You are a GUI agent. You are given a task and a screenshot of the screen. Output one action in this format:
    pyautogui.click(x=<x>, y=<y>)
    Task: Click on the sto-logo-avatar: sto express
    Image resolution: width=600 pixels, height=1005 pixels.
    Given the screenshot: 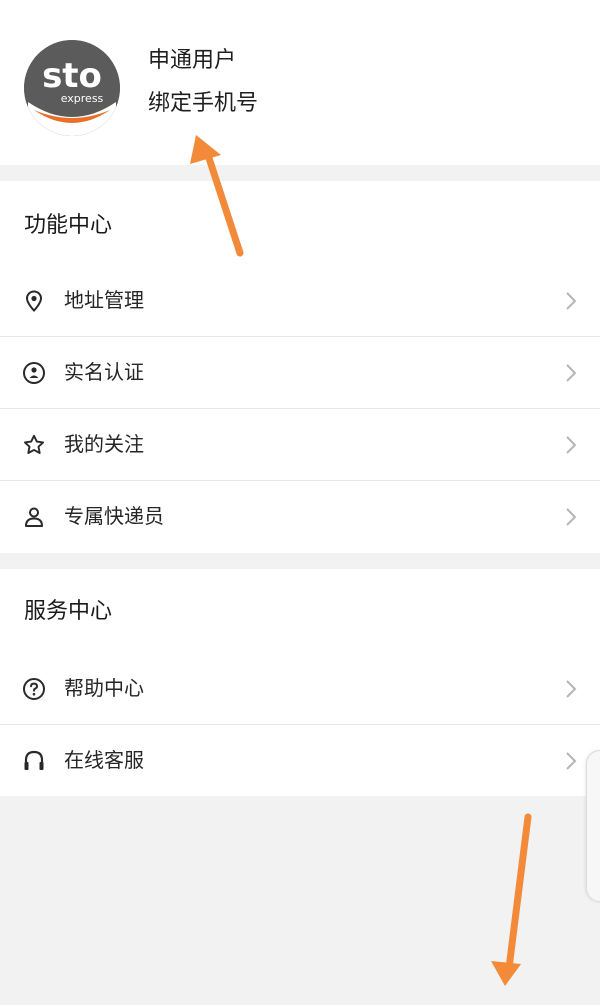 What is the action you would take?
    pyautogui.click(x=72, y=88)
    